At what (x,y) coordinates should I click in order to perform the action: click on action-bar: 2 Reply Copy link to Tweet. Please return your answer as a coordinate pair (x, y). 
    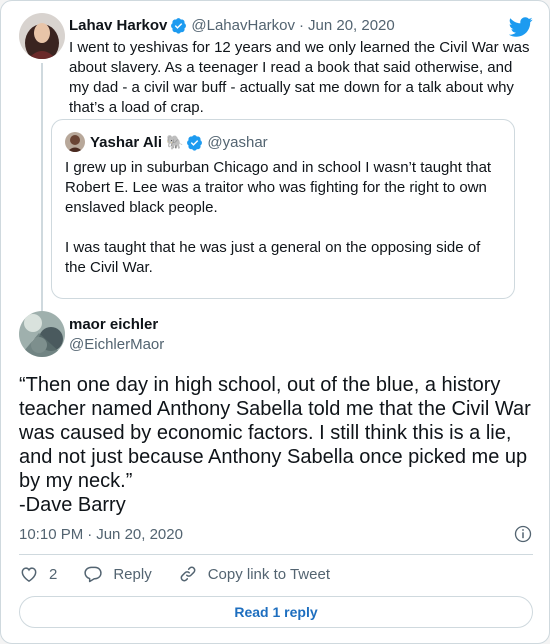
    Looking at the image, I should click on (187, 574).